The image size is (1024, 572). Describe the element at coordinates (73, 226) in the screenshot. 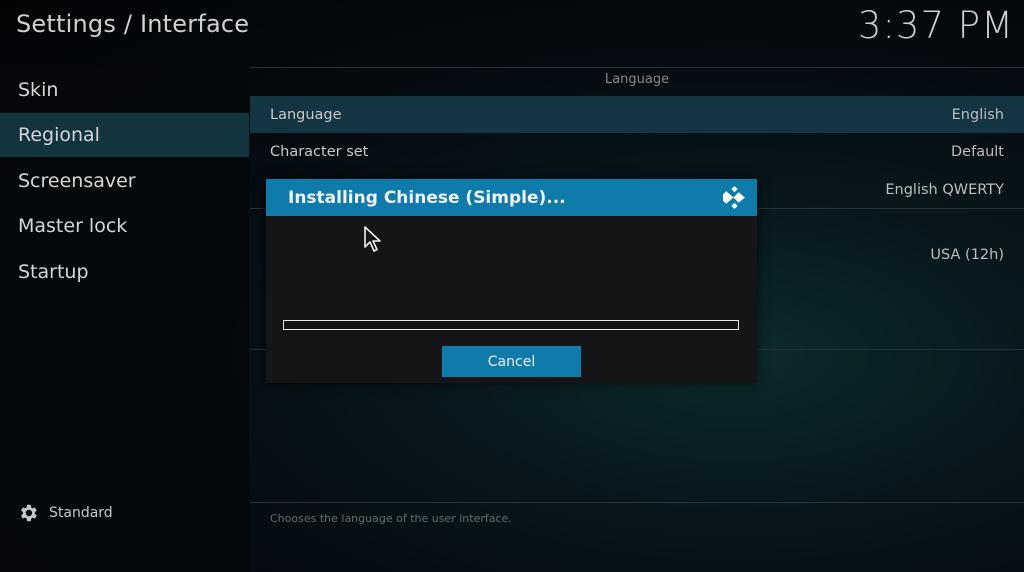

I see `sidebar-item-label: Master lock` at that location.